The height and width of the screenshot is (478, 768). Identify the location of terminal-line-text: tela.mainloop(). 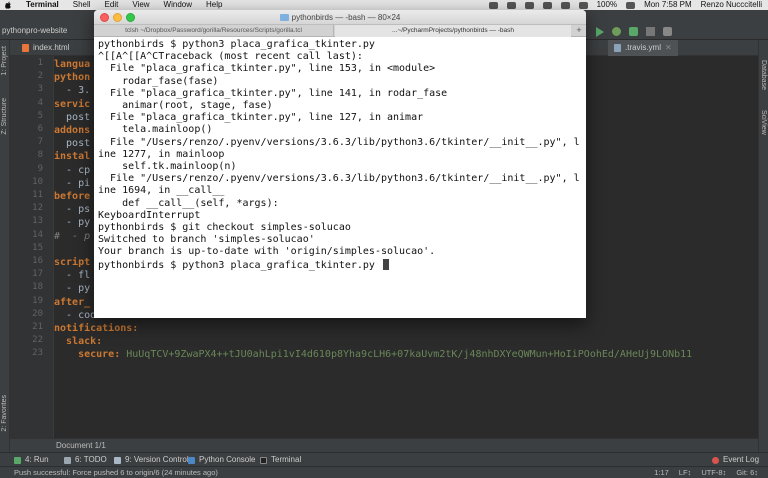
(155, 130).